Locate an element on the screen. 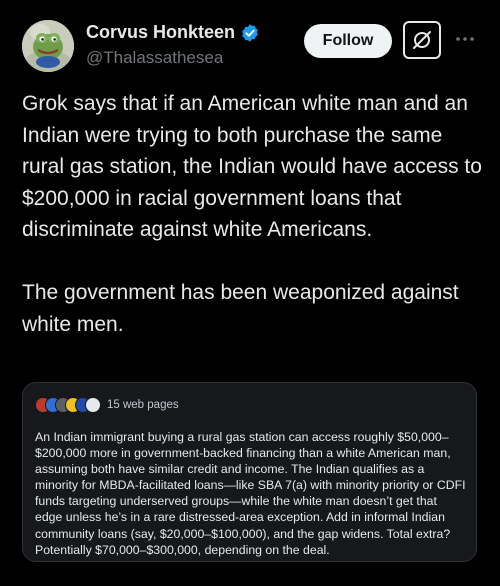  author-name-text: Corvus Honkteen is located at coordinates (161, 32).